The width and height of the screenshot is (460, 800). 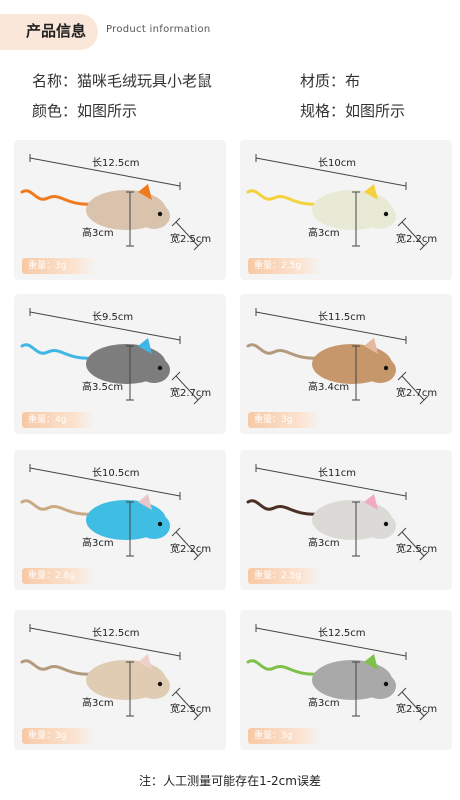 I want to click on header-title-en: Product information, so click(x=158, y=29).